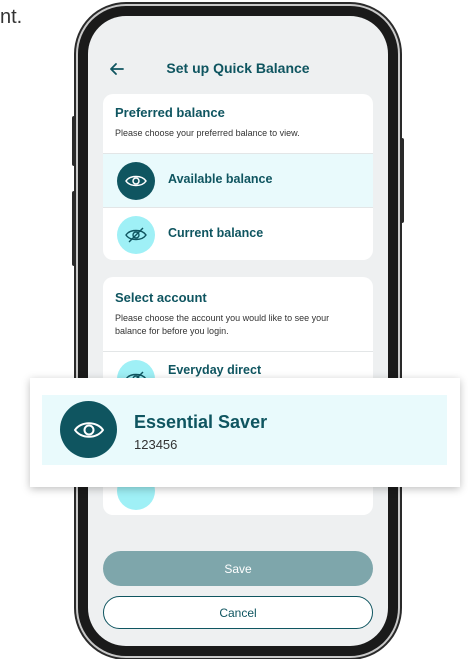  I want to click on phone-power-button, so click(402, 180).